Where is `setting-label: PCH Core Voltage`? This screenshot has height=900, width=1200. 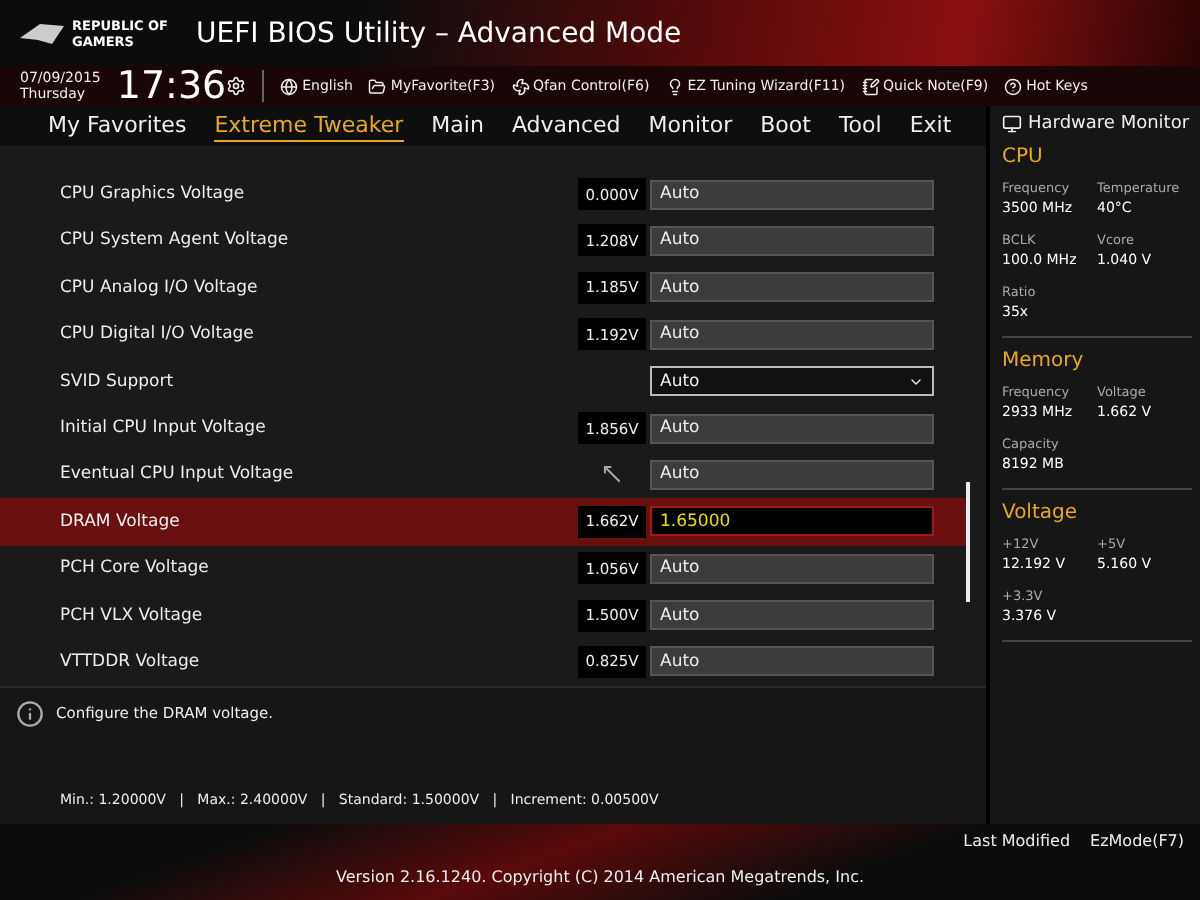 setting-label: PCH Core Voltage is located at coordinates (135, 568).